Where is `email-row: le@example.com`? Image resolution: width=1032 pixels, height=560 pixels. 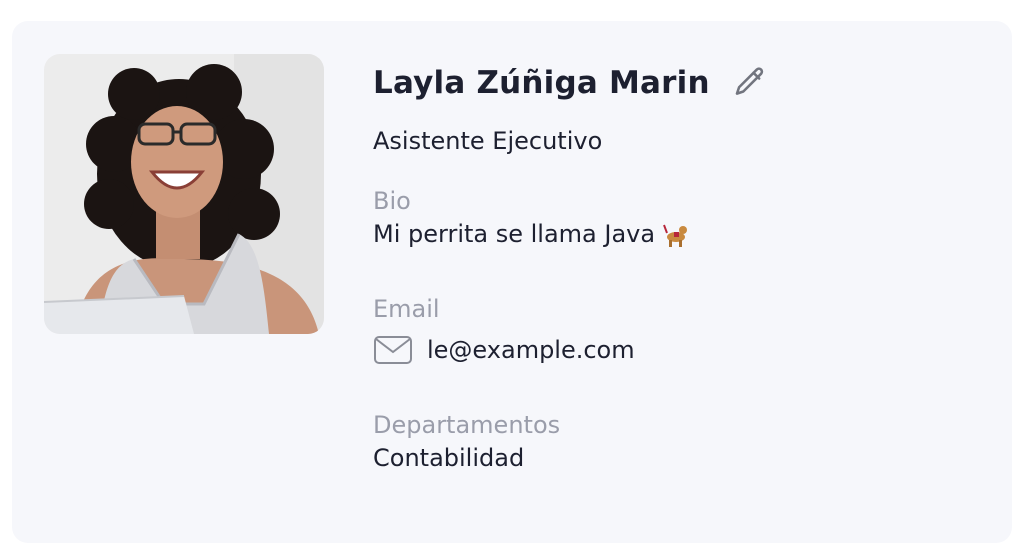
email-row: le@example.com is located at coordinates (673, 350).